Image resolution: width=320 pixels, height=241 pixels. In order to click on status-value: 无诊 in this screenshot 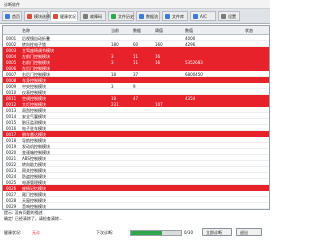, I will do `click(36, 232)`.